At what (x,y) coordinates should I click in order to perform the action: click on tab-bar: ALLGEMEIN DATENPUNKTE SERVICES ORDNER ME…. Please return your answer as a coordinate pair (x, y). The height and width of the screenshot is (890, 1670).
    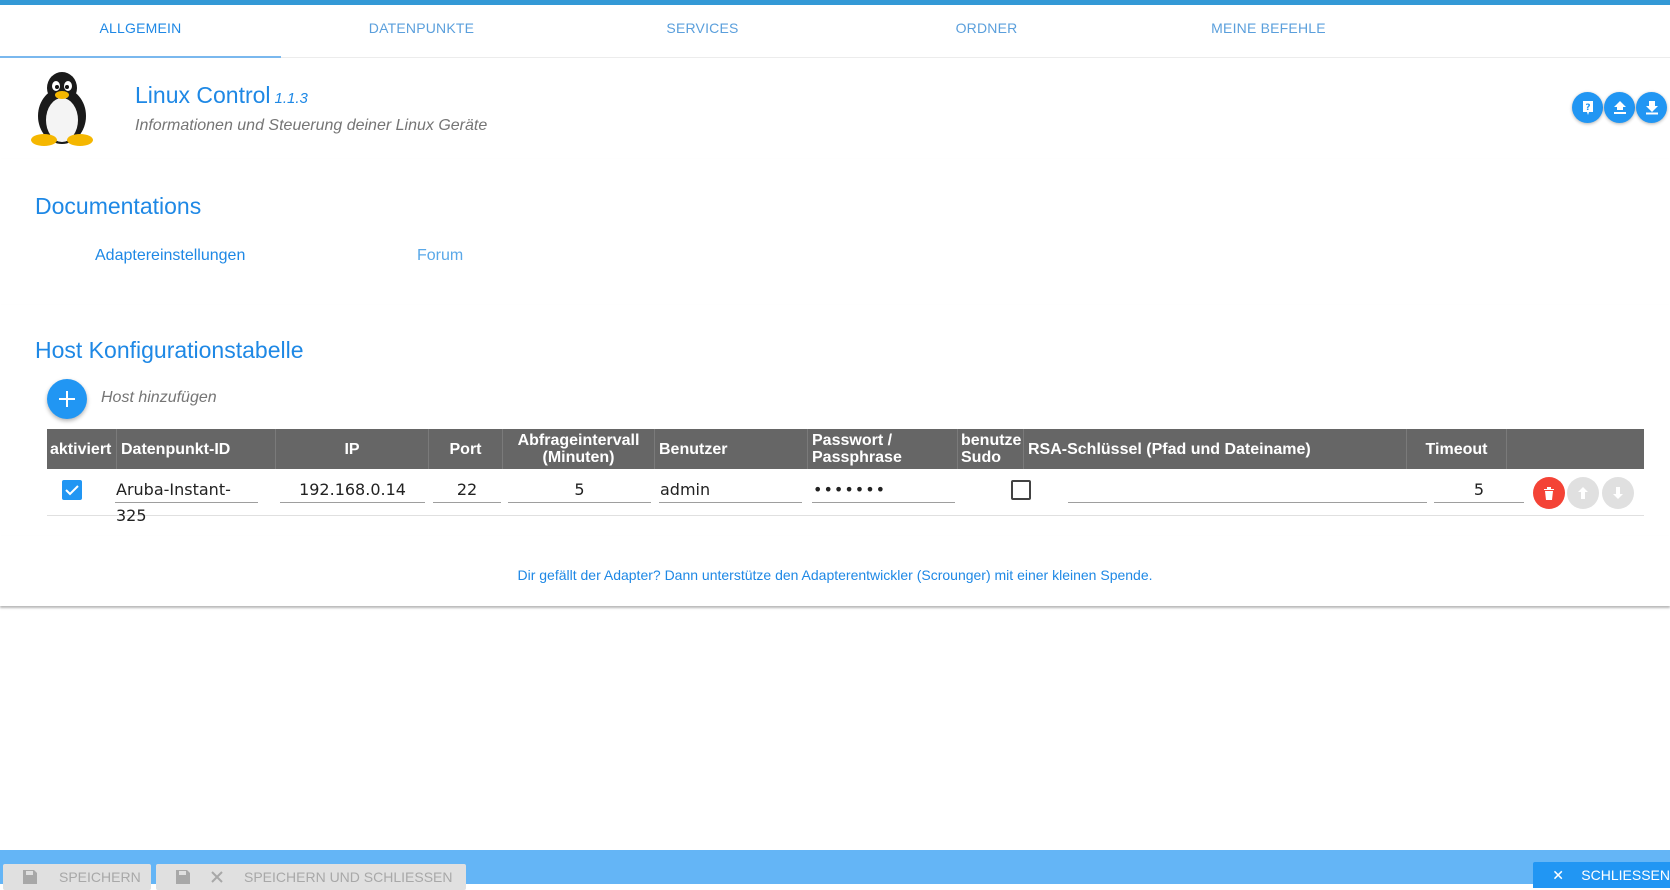
    Looking at the image, I should click on (835, 31).